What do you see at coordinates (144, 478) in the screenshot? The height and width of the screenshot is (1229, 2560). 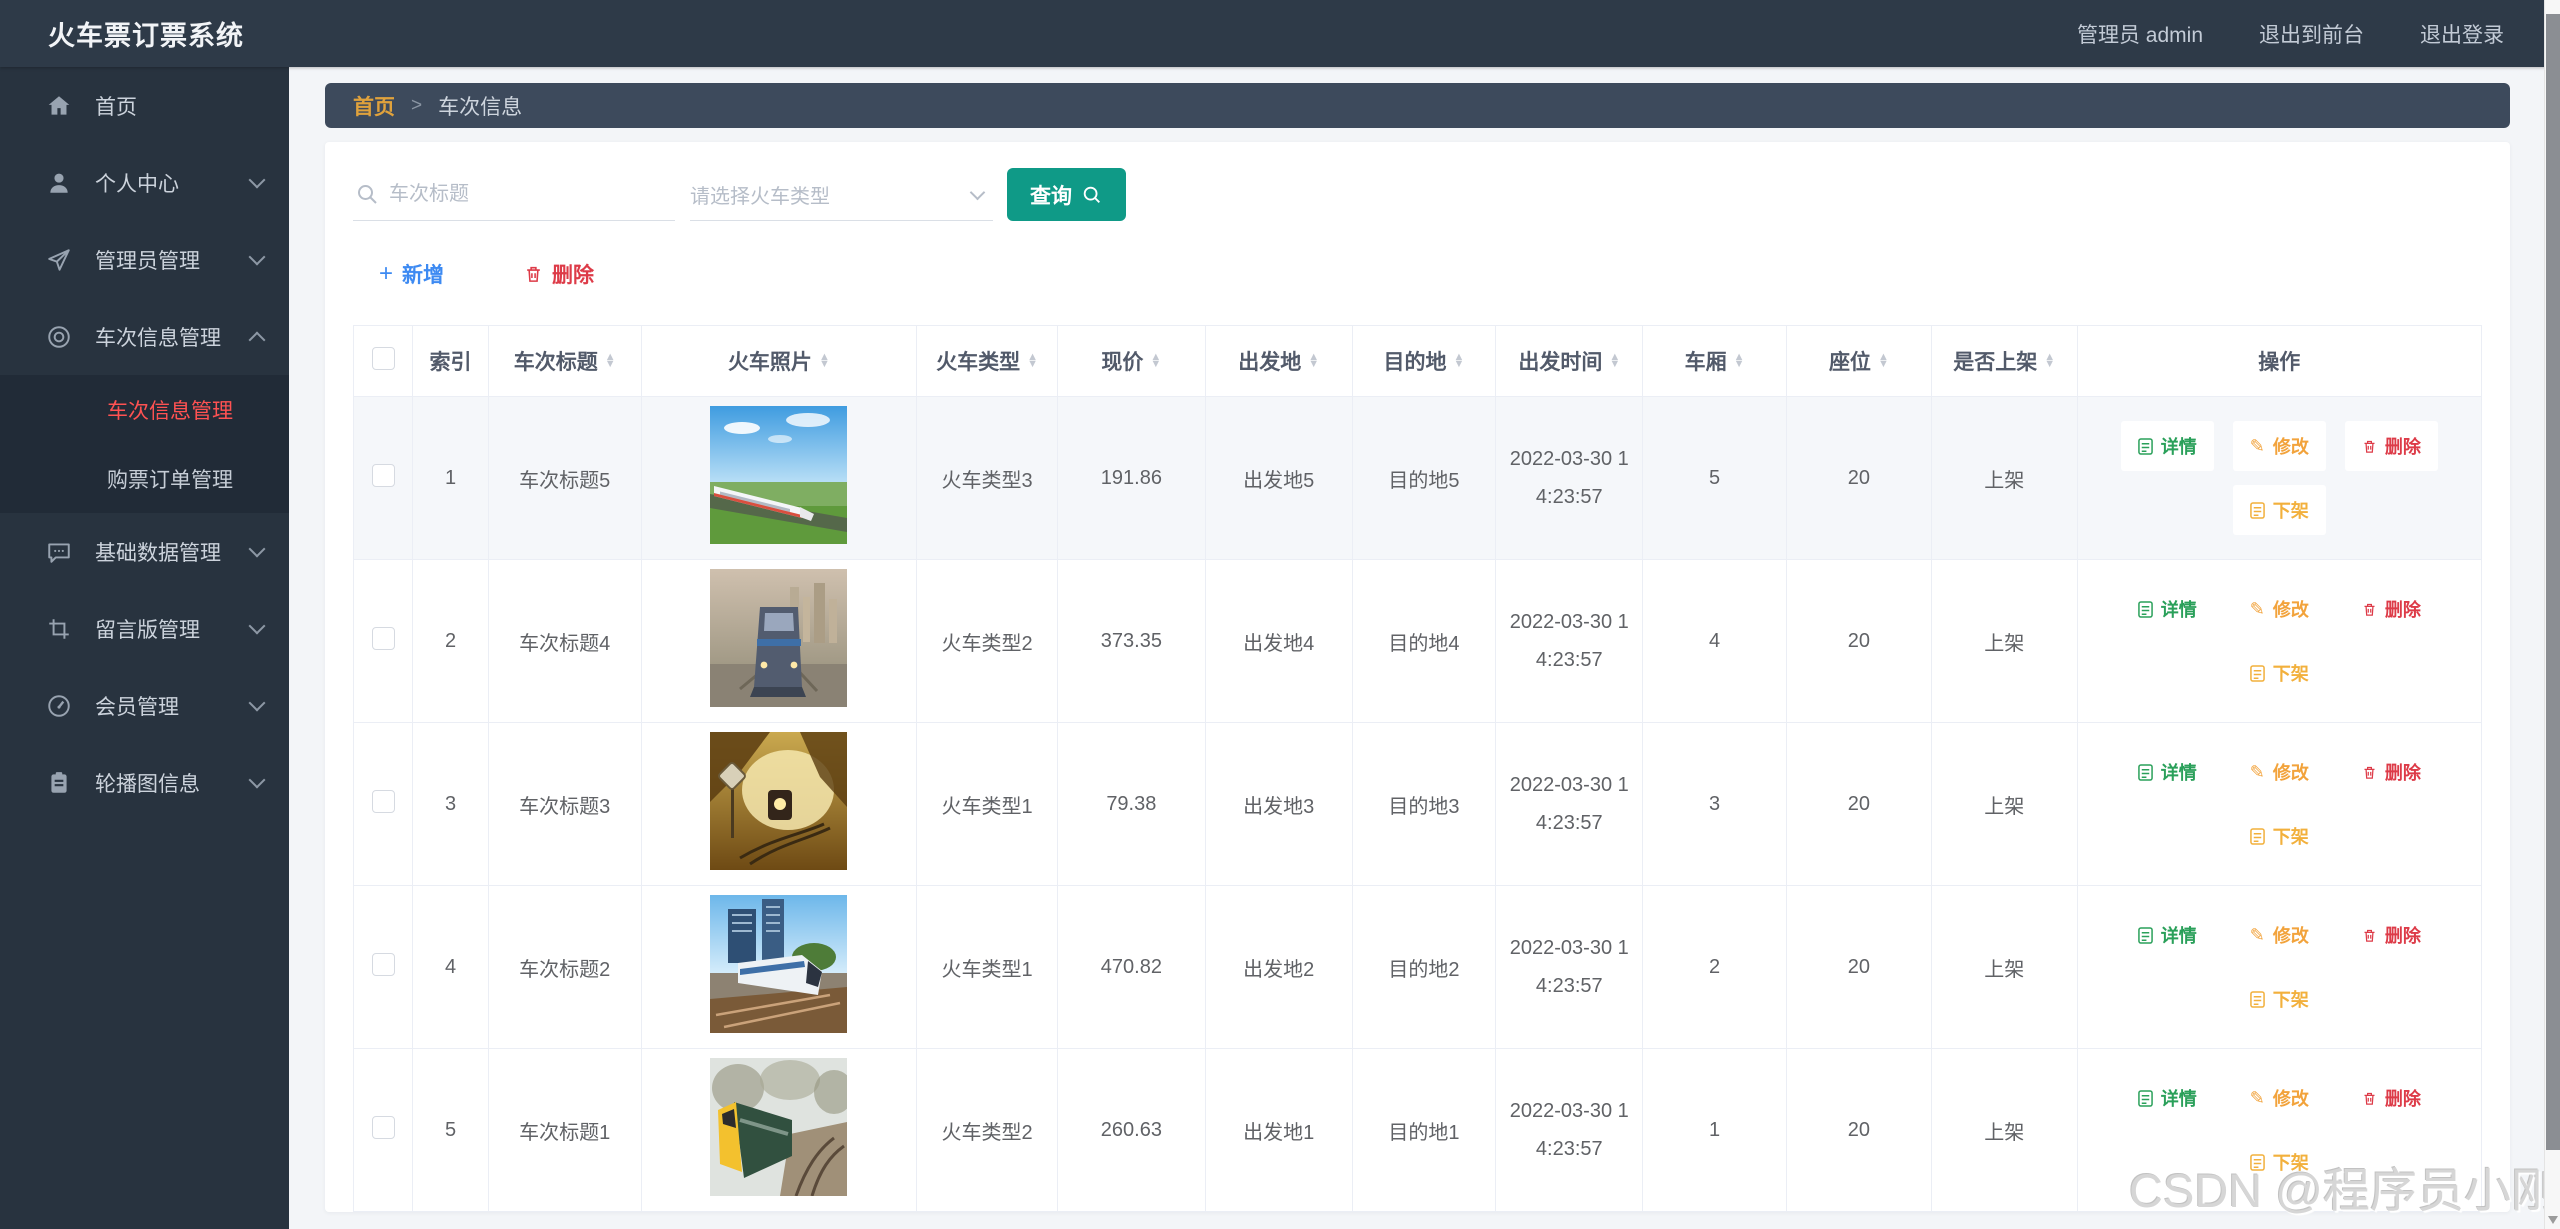 I see `submenu-item-ticket-order-management: 购票订单管理` at bounding box center [144, 478].